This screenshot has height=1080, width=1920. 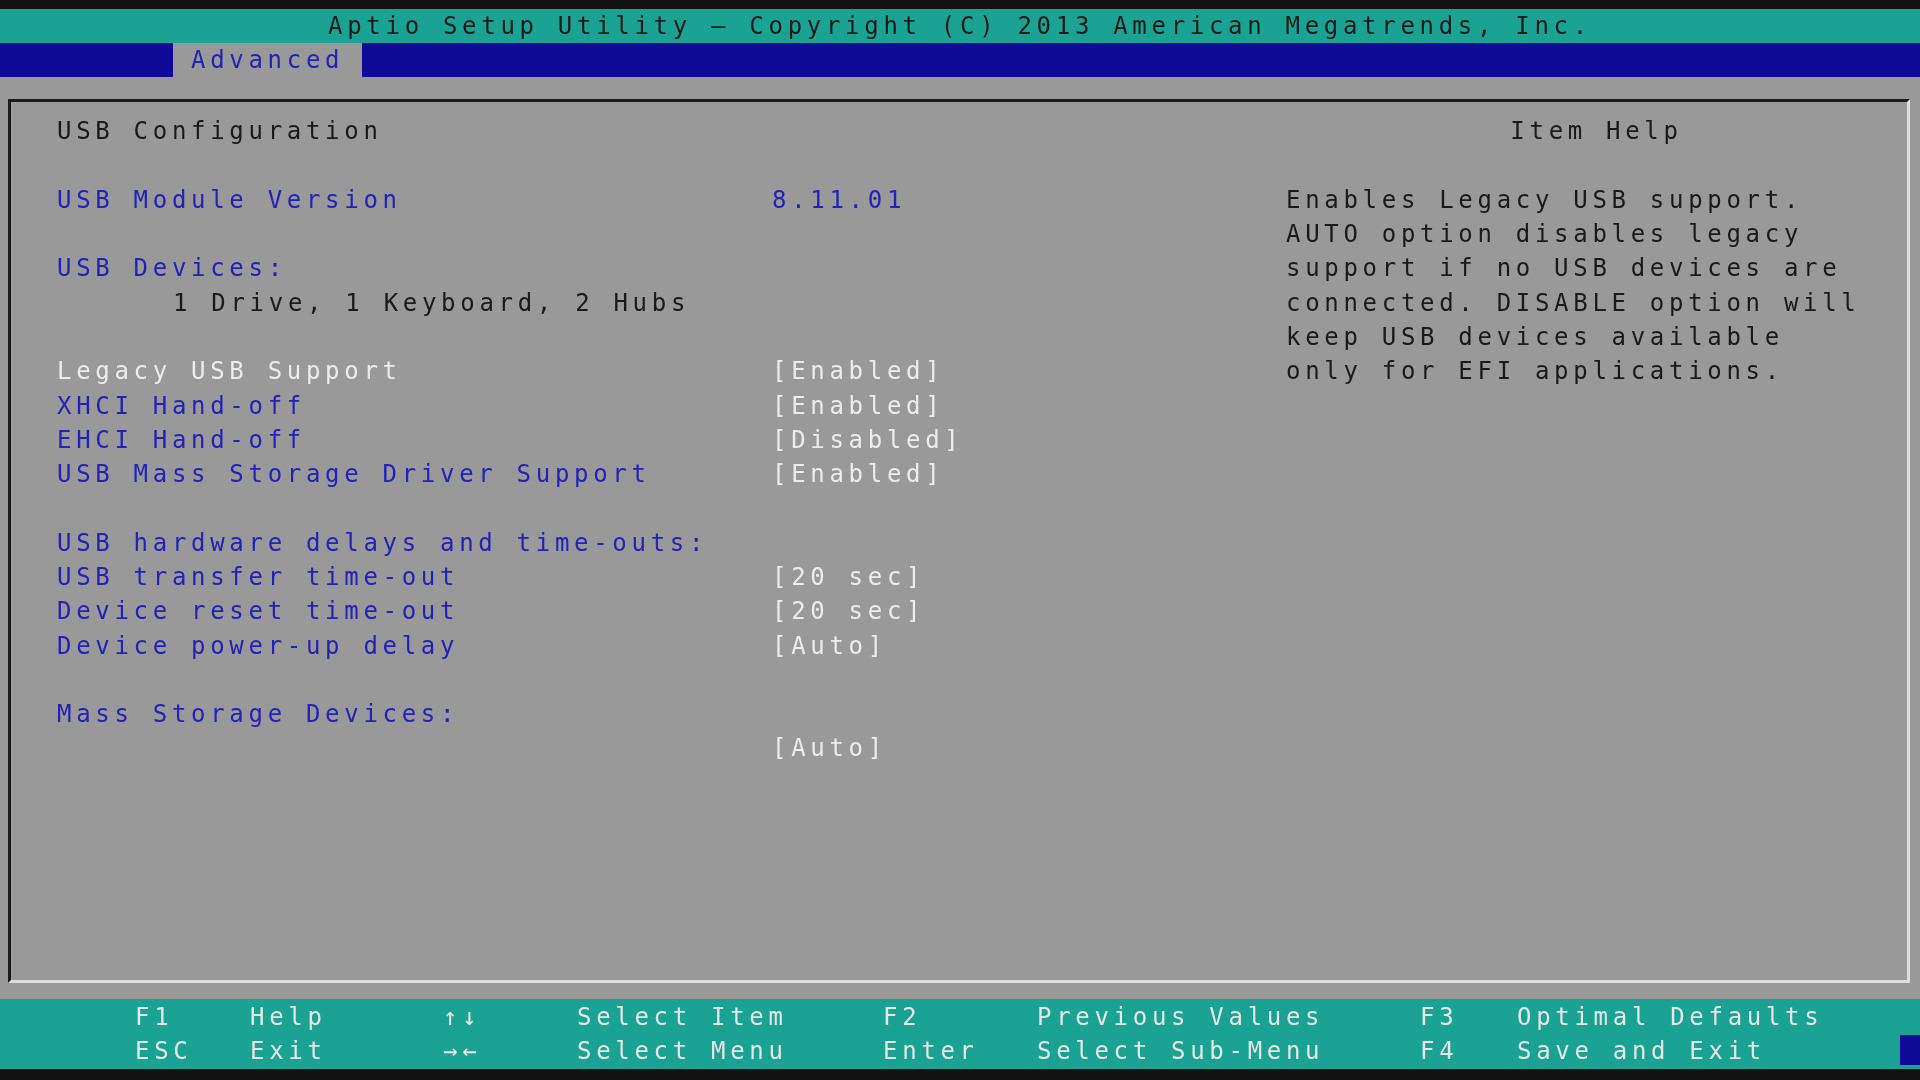 What do you see at coordinates (432, 302) in the screenshot?
I see `info-label: 1 Drive, 1 Keyboard, 2 Hubs` at bounding box center [432, 302].